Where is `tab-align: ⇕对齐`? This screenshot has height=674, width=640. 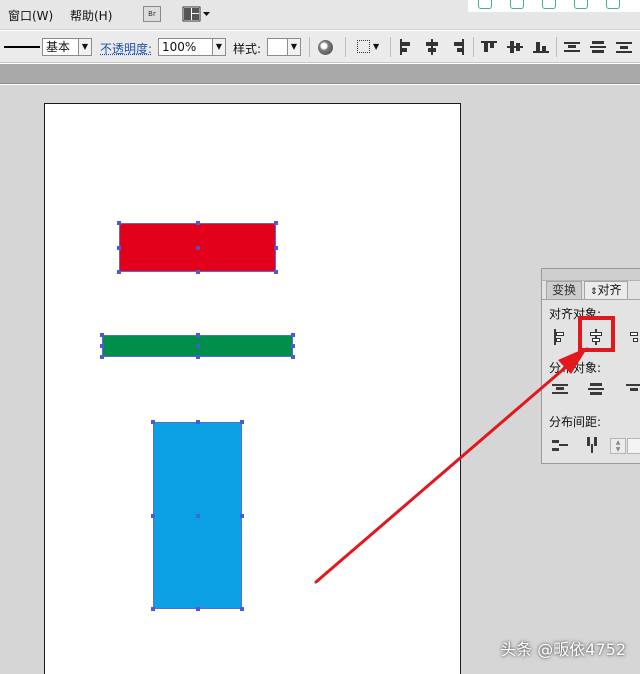
tab-align: ⇕对齐 is located at coordinates (606, 290).